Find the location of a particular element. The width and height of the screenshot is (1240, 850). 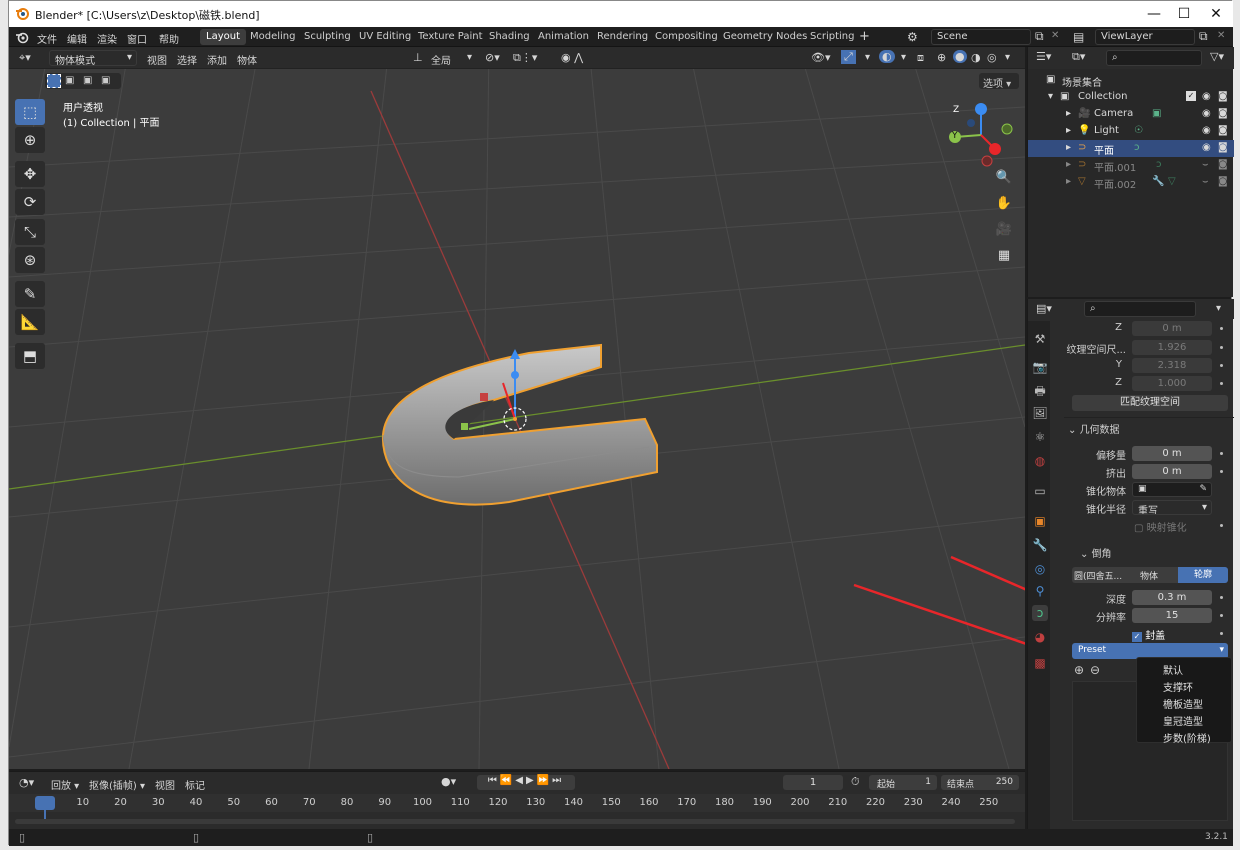

gizmo-toggle-icon: ⤢ is located at coordinates (848, 57).